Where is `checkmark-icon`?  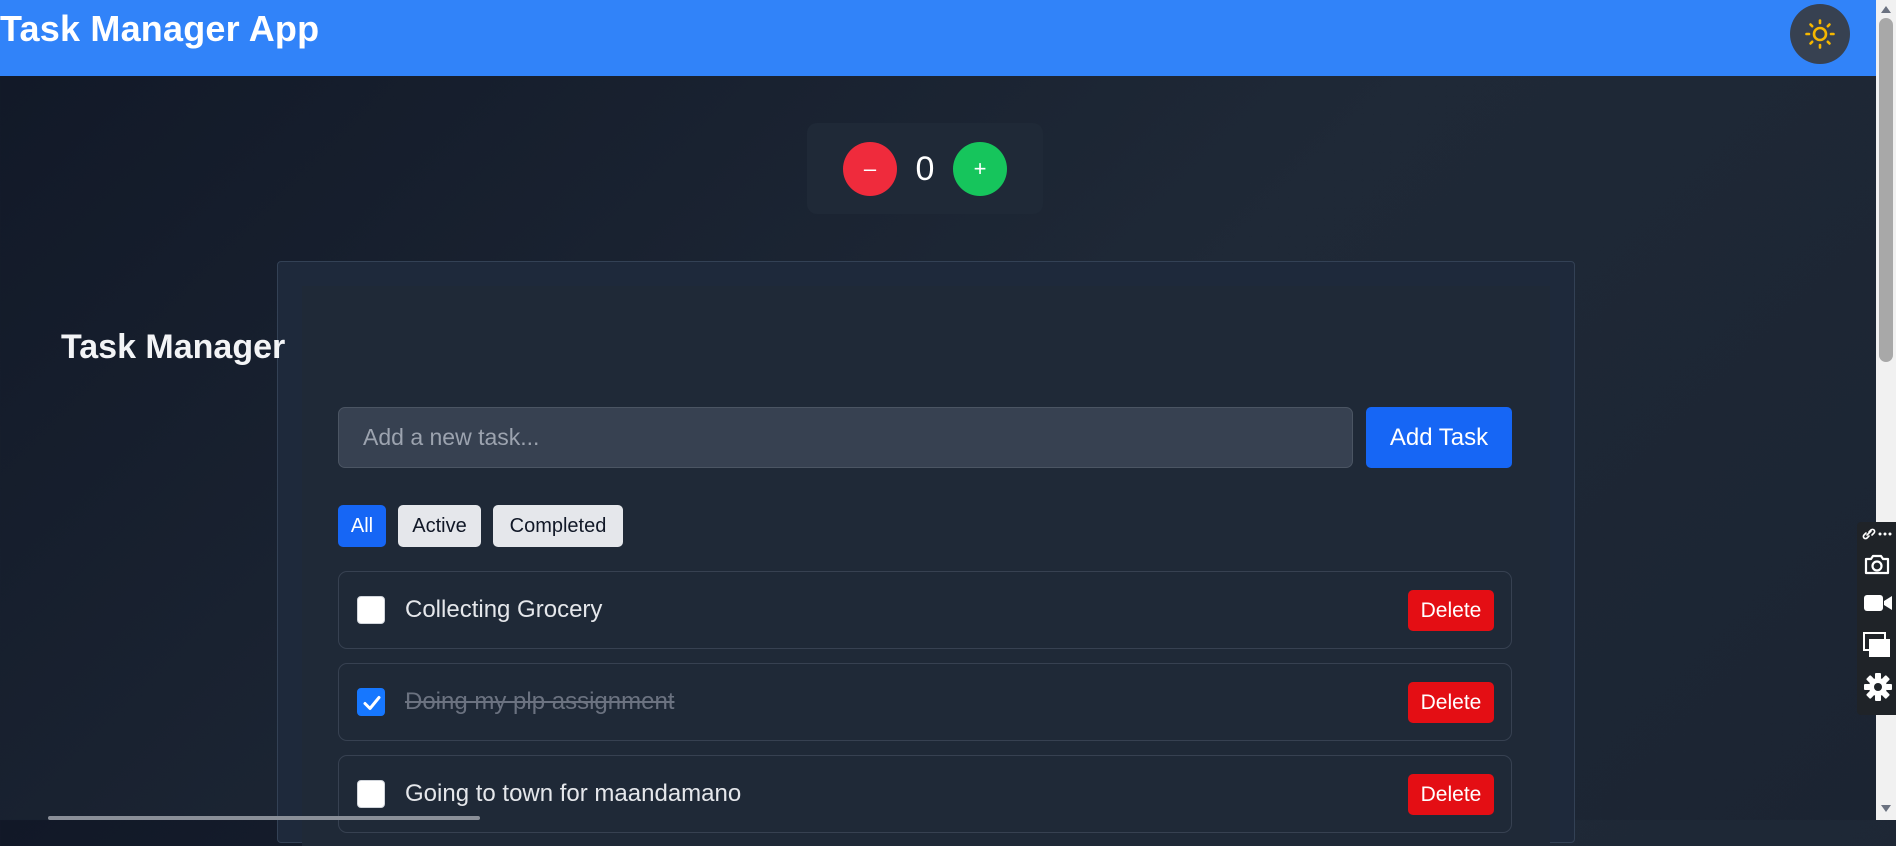
checkmark-icon is located at coordinates (372, 703).